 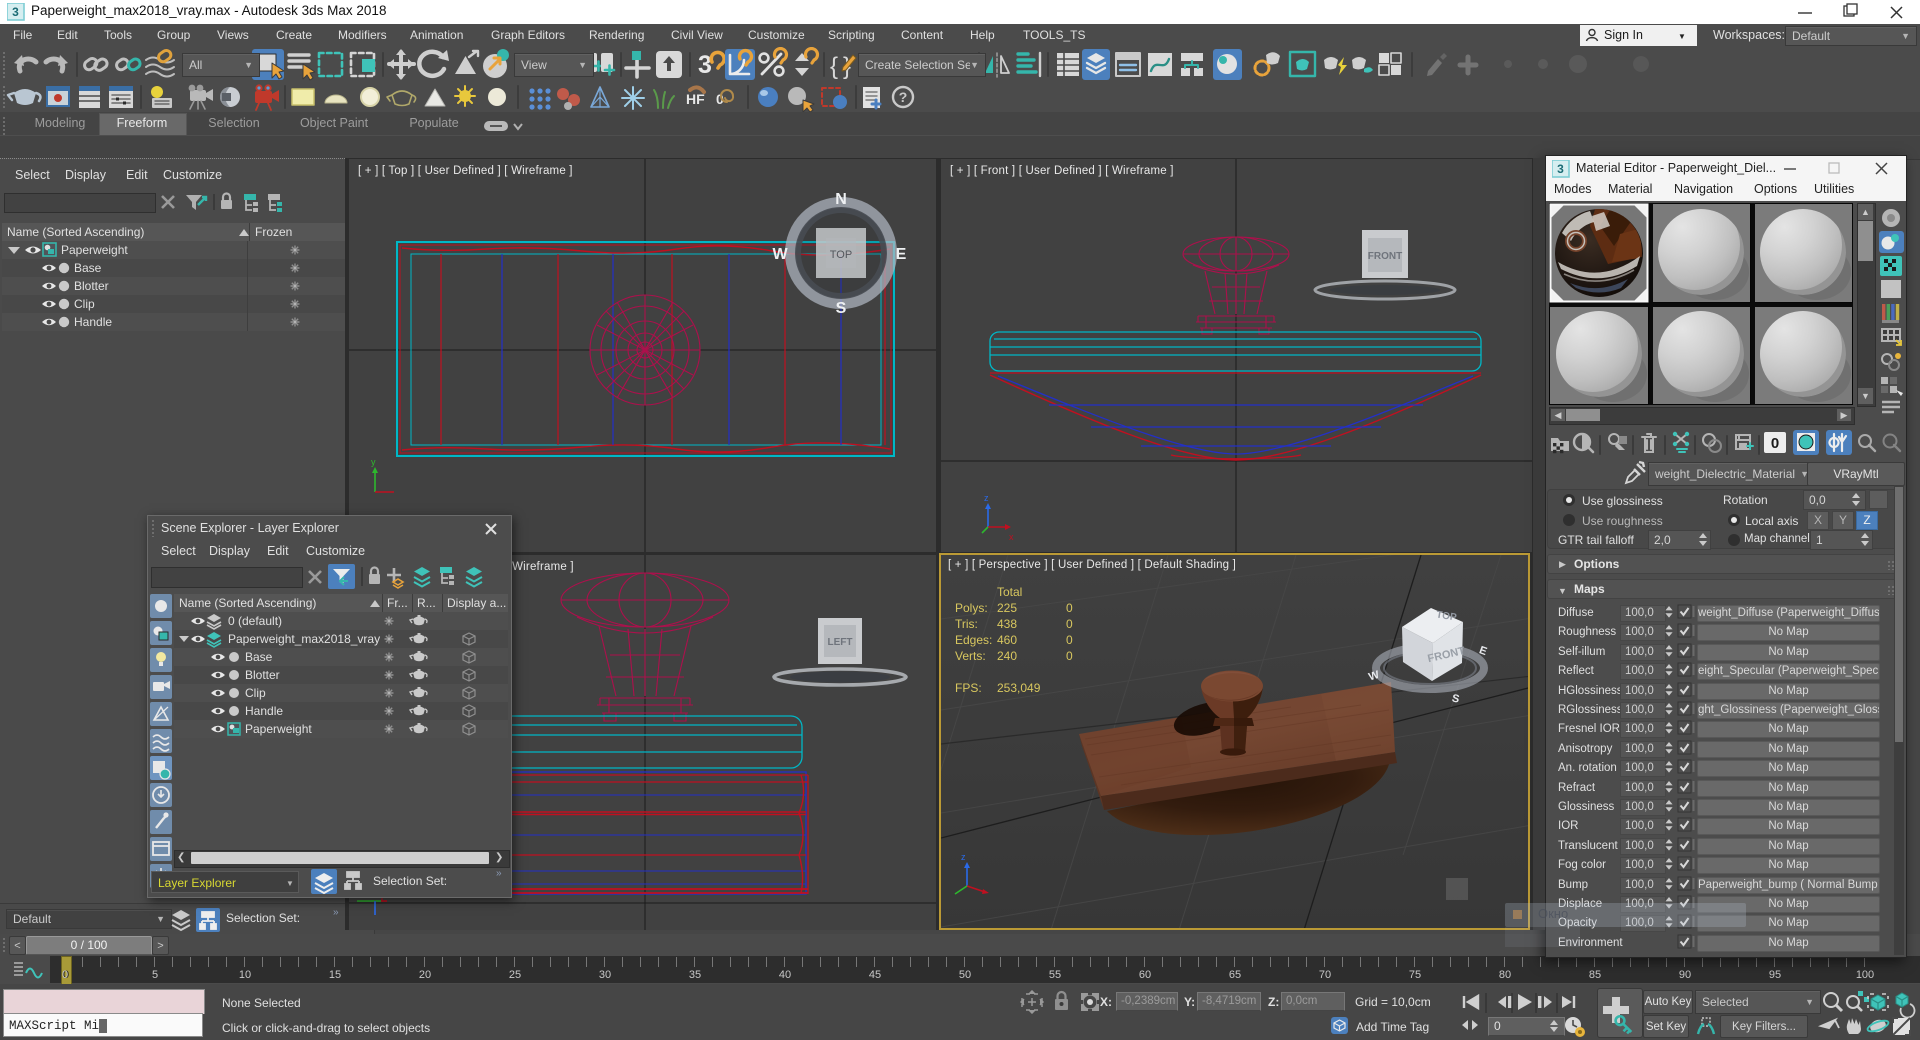 I want to click on svg-text: TOP, so click(x=841, y=255).